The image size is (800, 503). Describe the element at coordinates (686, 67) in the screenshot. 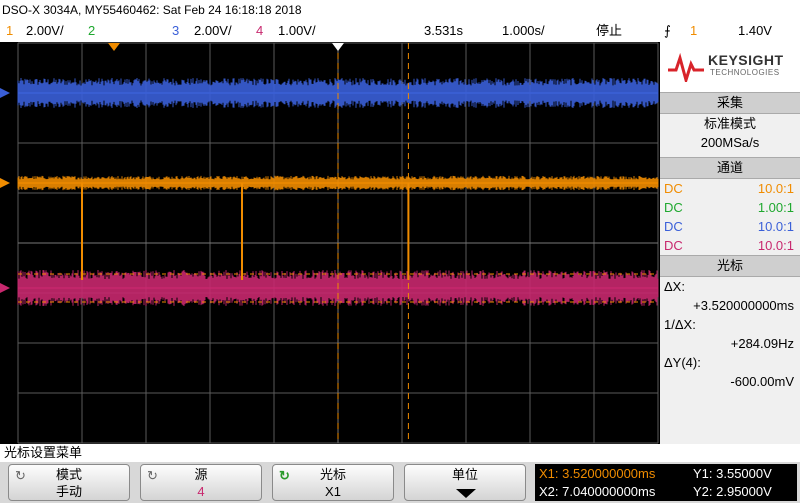

I see `keysight-logo-icon` at that location.